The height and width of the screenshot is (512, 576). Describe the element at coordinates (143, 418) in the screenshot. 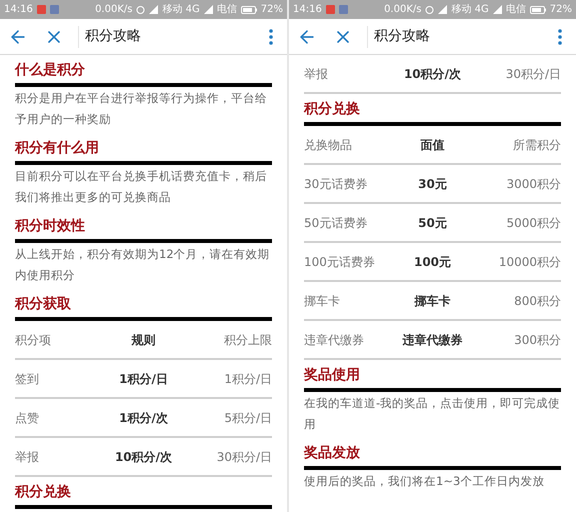

I see `table-cell-text: 1积分/次` at that location.